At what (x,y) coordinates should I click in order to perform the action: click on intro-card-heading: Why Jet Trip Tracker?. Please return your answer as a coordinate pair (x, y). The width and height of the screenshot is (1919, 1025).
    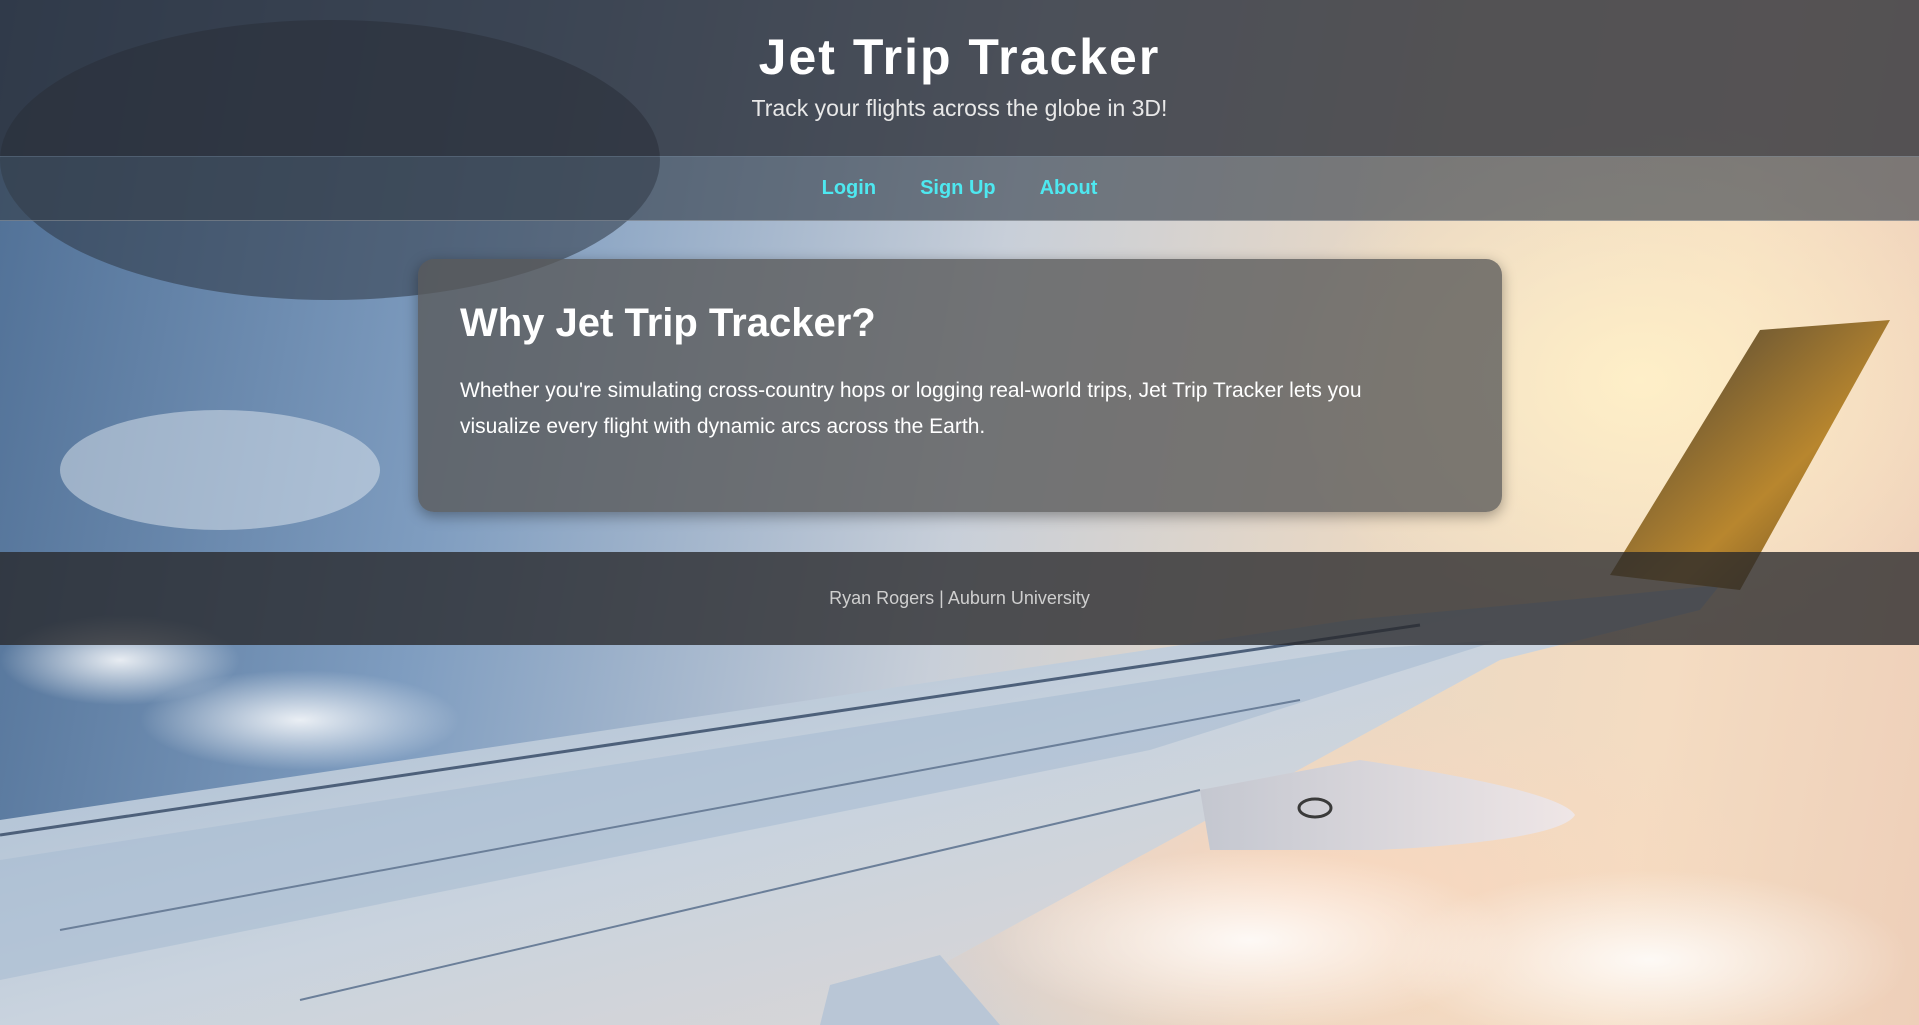
    Looking at the image, I should click on (668, 323).